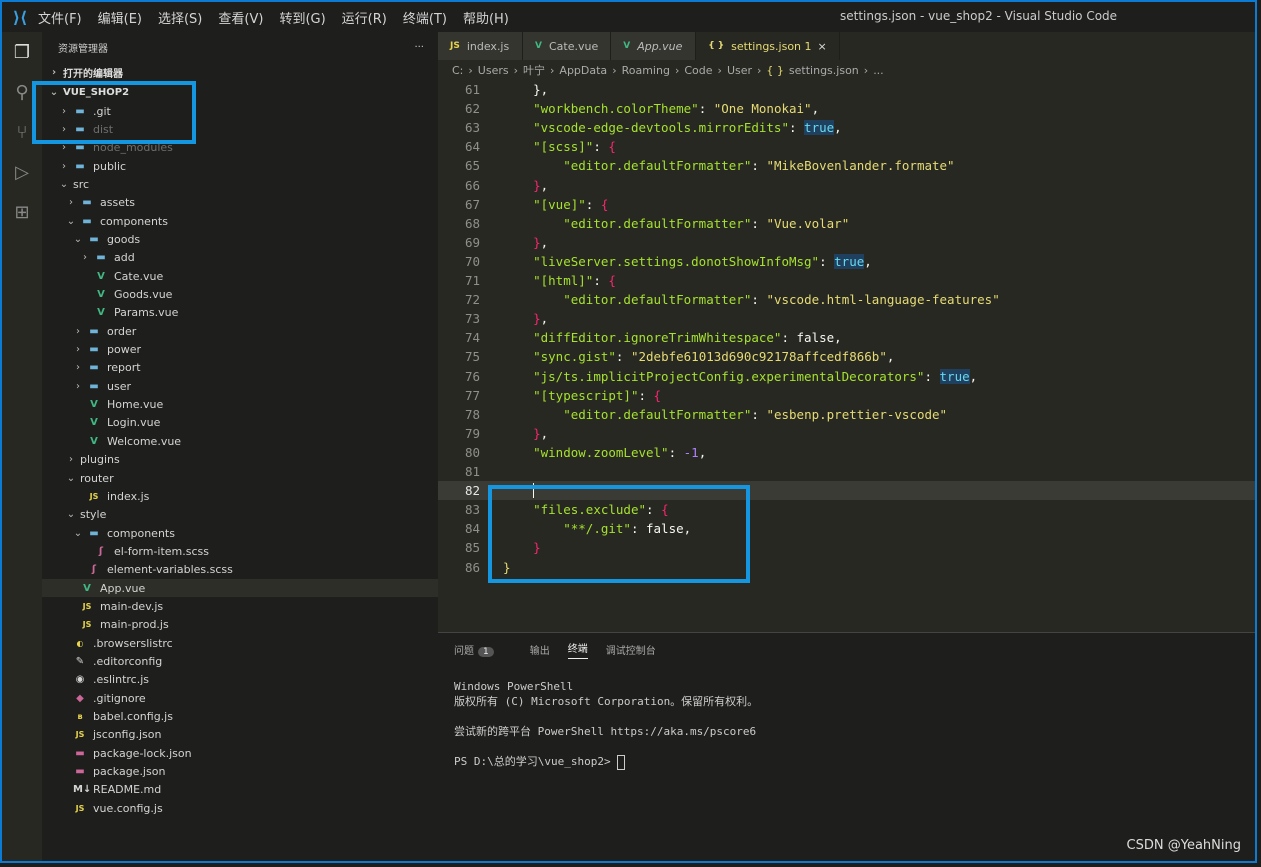 This screenshot has width=1261, height=867. I want to click on highlight-box-code, so click(619, 534).